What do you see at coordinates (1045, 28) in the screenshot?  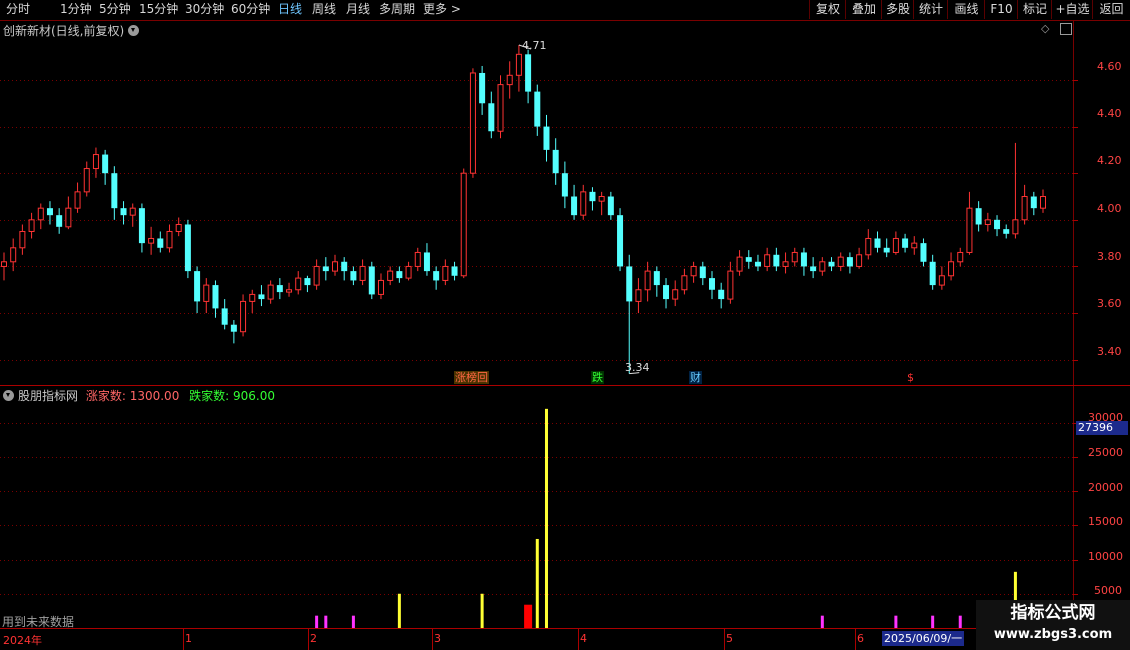 I see `diamond-icon: ◇` at bounding box center [1045, 28].